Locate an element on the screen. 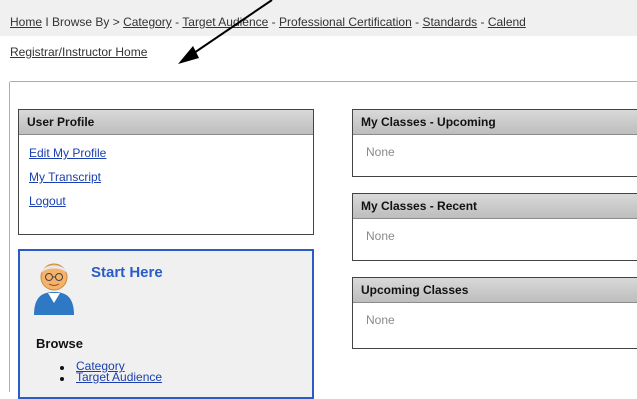 The image size is (637, 399). my-classes-recent-panel: My Classes - Recent None is located at coordinates (494, 227).